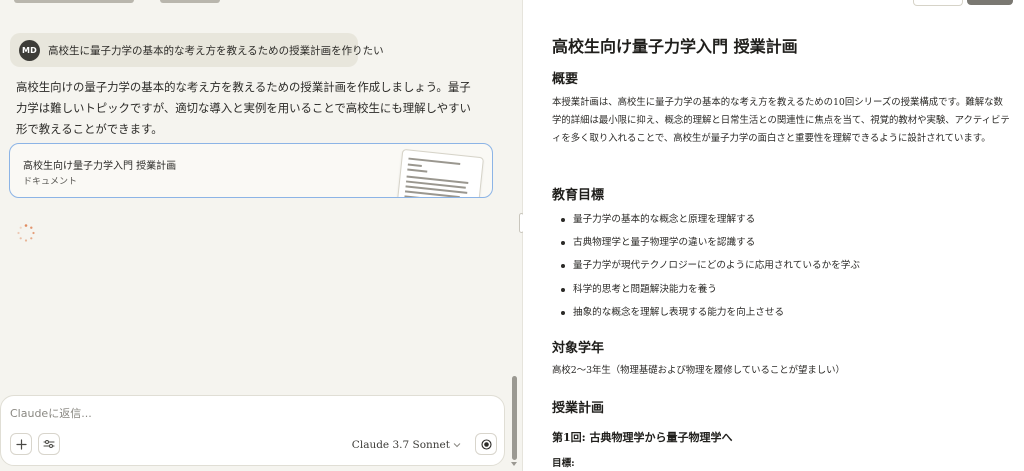 The width and height of the screenshot is (1024, 471). I want to click on artifact-type-label: ドキュメント, so click(50, 182).